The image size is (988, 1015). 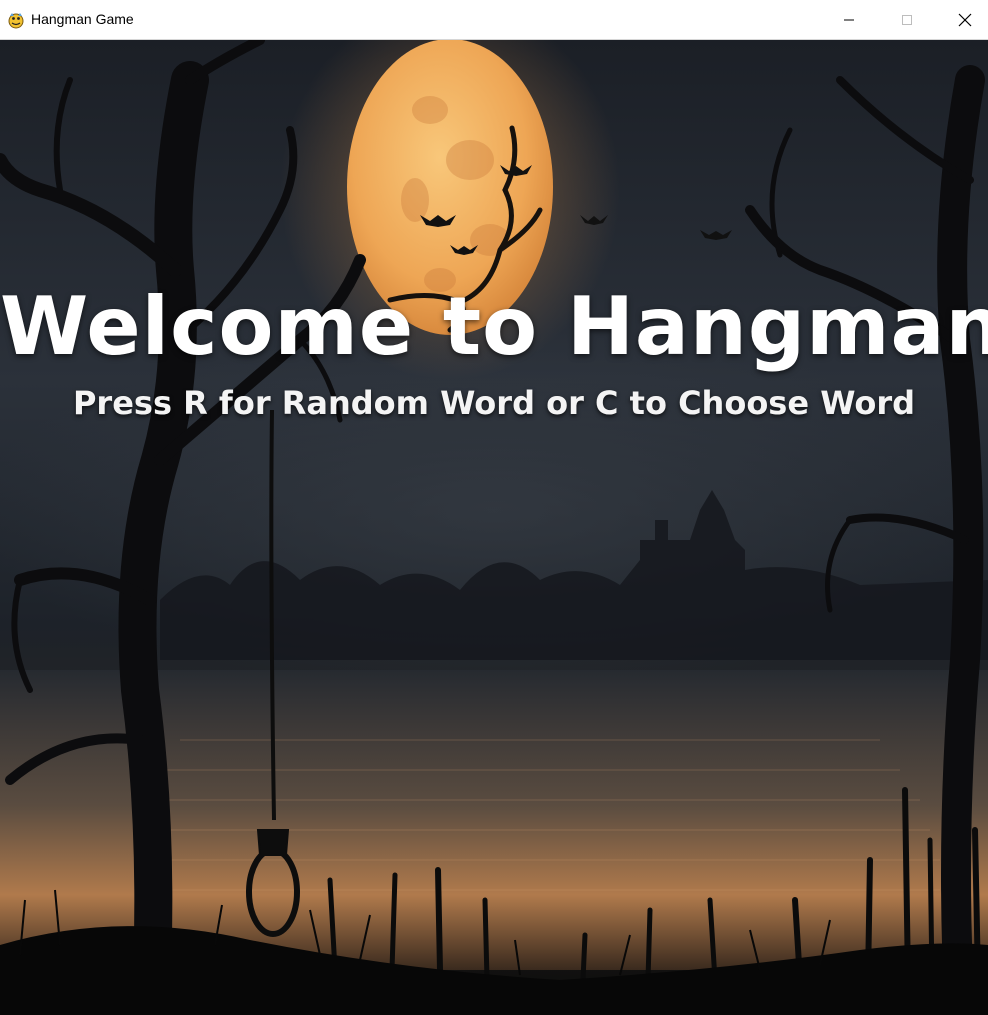 I want to click on welcome-title: Welcome to Hangman, so click(x=494, y=326).